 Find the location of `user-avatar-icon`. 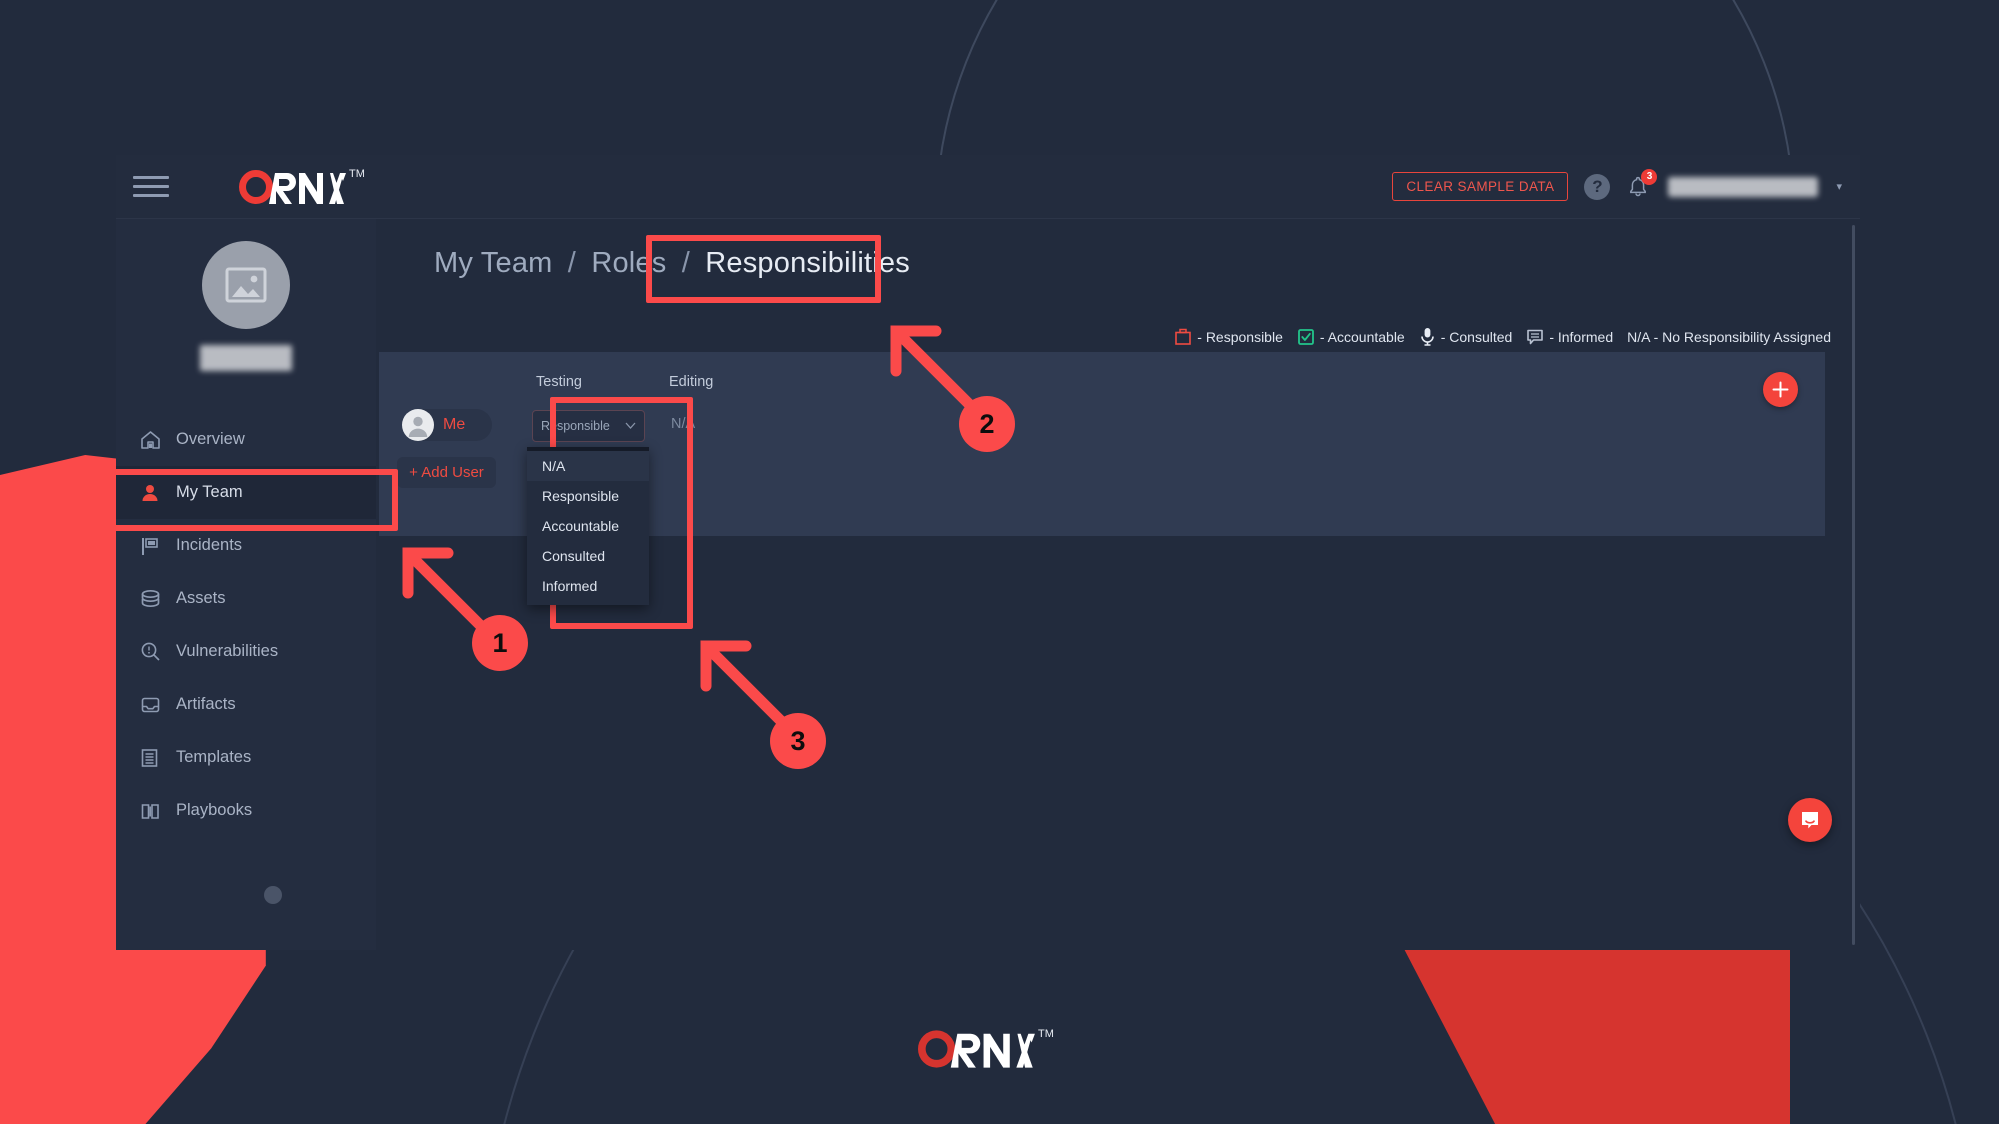

user-avatar-icon is located at coordinates (418, 425).